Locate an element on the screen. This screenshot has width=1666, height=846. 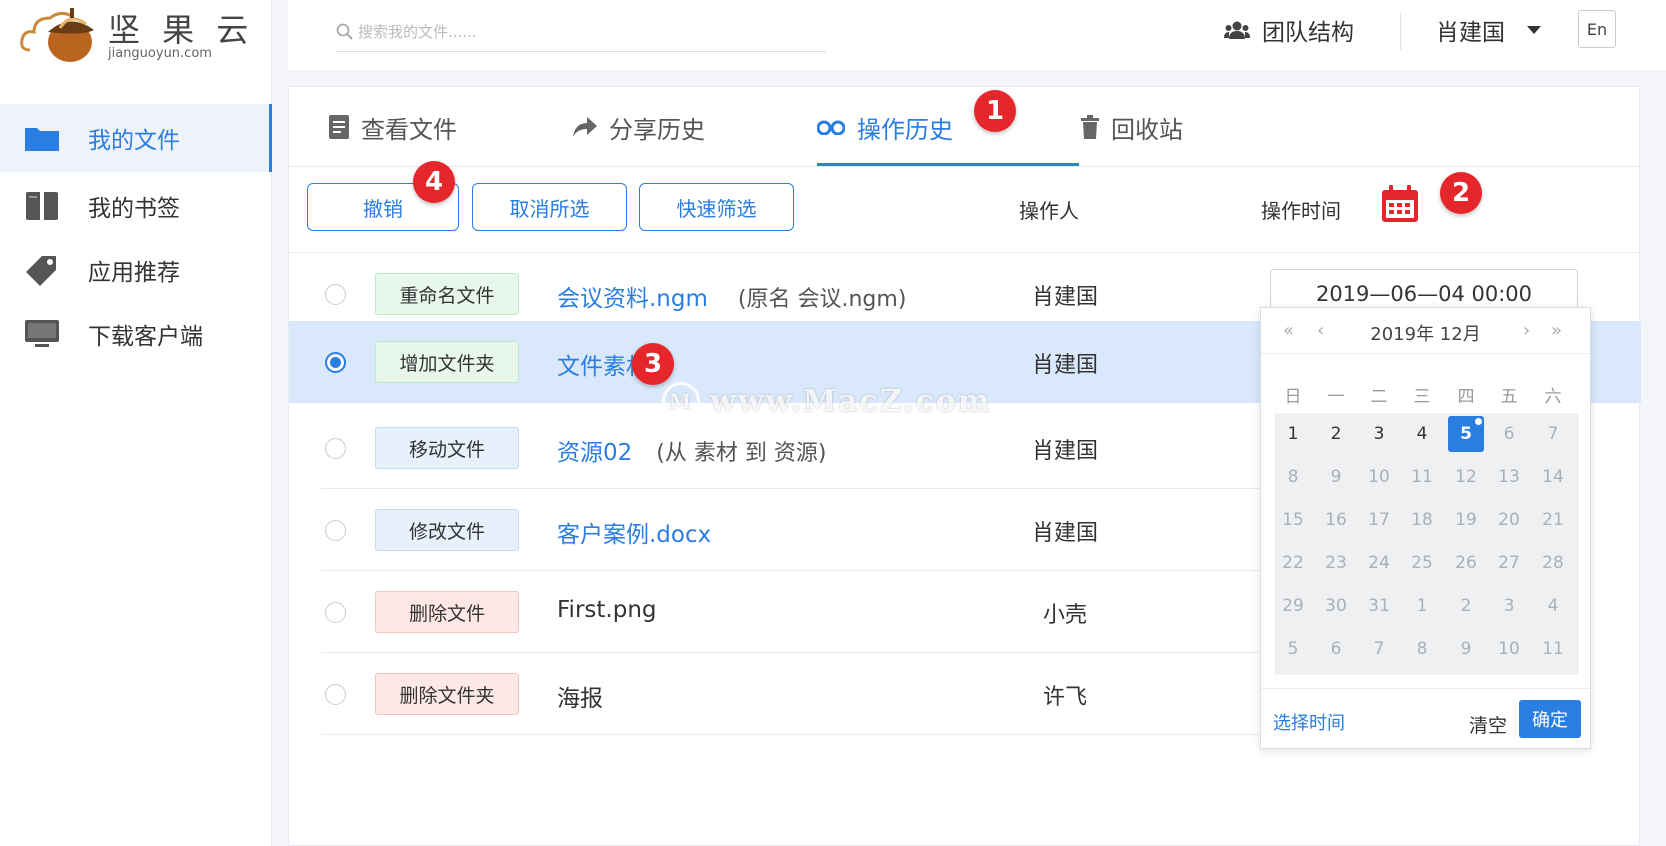
calendar-day: 23 is located at coordinates (1336, 563).